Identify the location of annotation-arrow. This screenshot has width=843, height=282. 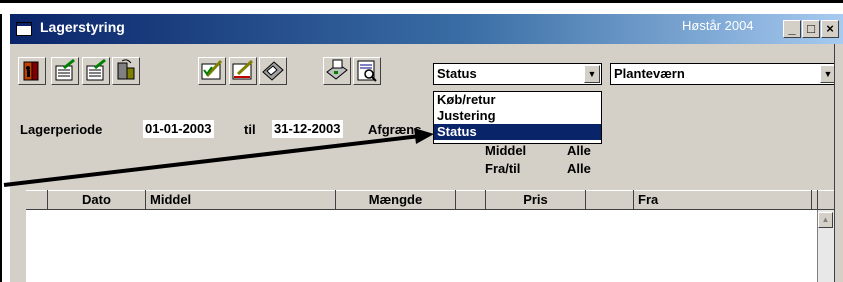
(218, 157).